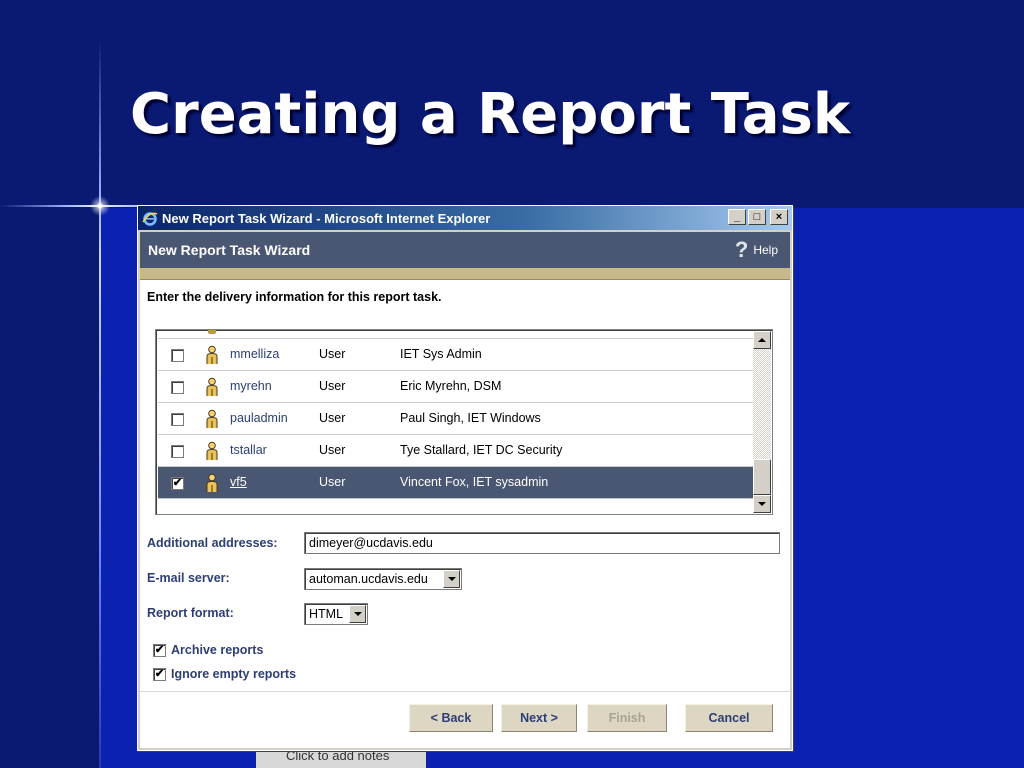 Image resolution: width=1024 pixels, height=768 pixels. Describe the element at coordinates (234, 674) in the screenshot. I see `ignore-empty-reports-label: Ignore empty reports` at that location.